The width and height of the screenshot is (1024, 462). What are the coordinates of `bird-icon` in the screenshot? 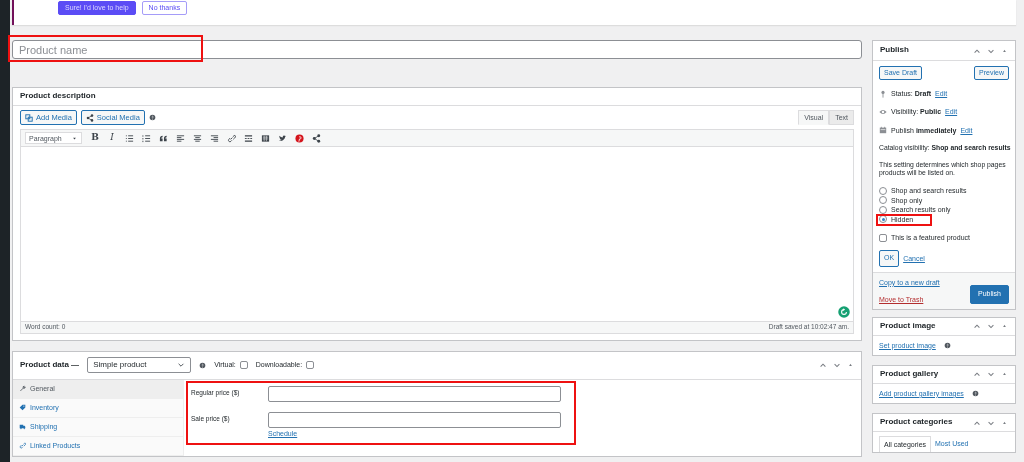 It's located at (282, 138).